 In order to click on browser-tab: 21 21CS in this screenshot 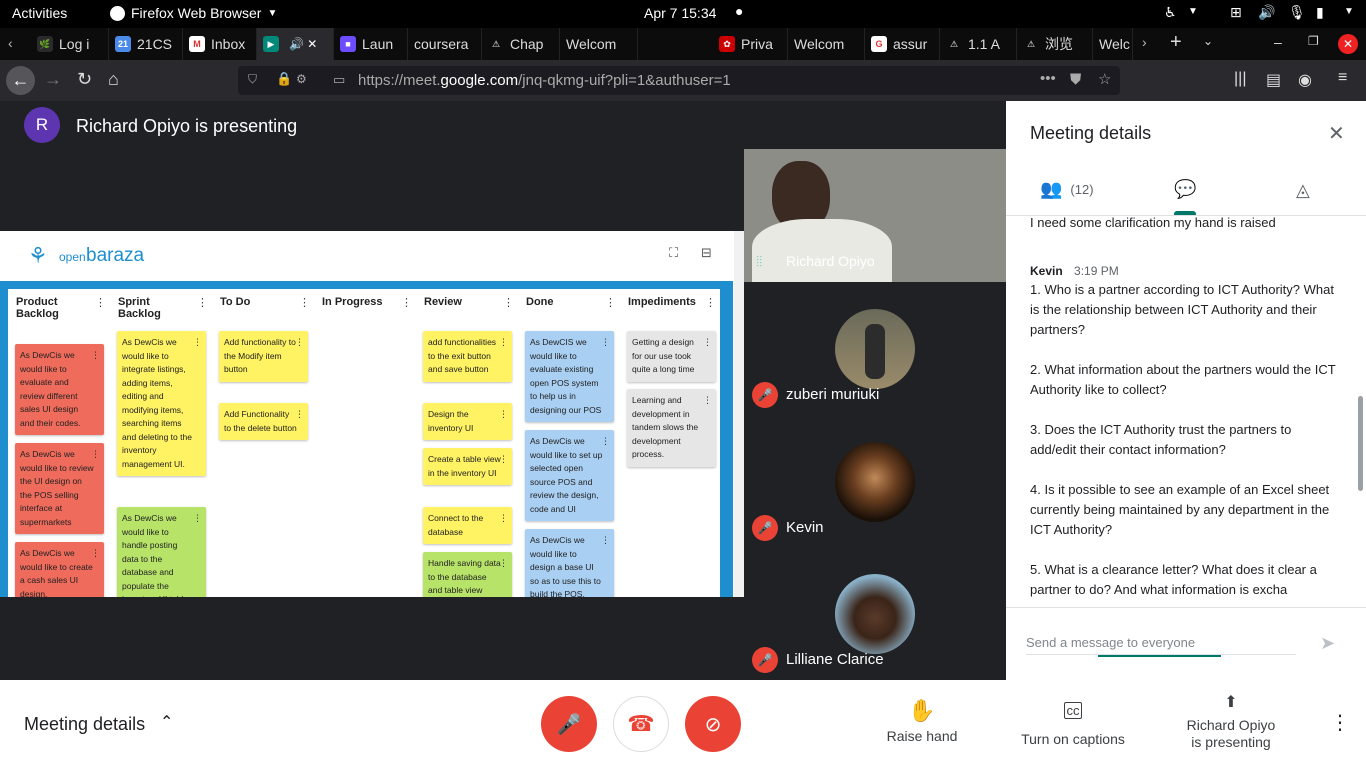, I will do `click(146, 44)`.